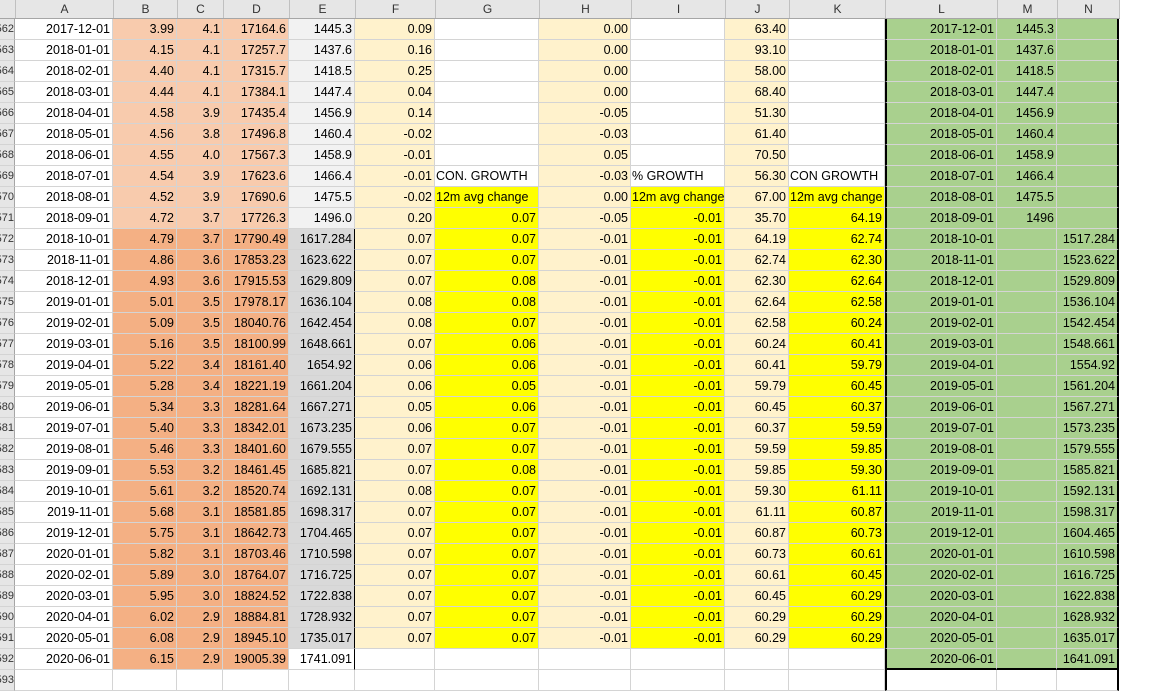 This screenshot has width=1155, height=691. I want to click on cell-e: 1460.4, so click(322, 134).